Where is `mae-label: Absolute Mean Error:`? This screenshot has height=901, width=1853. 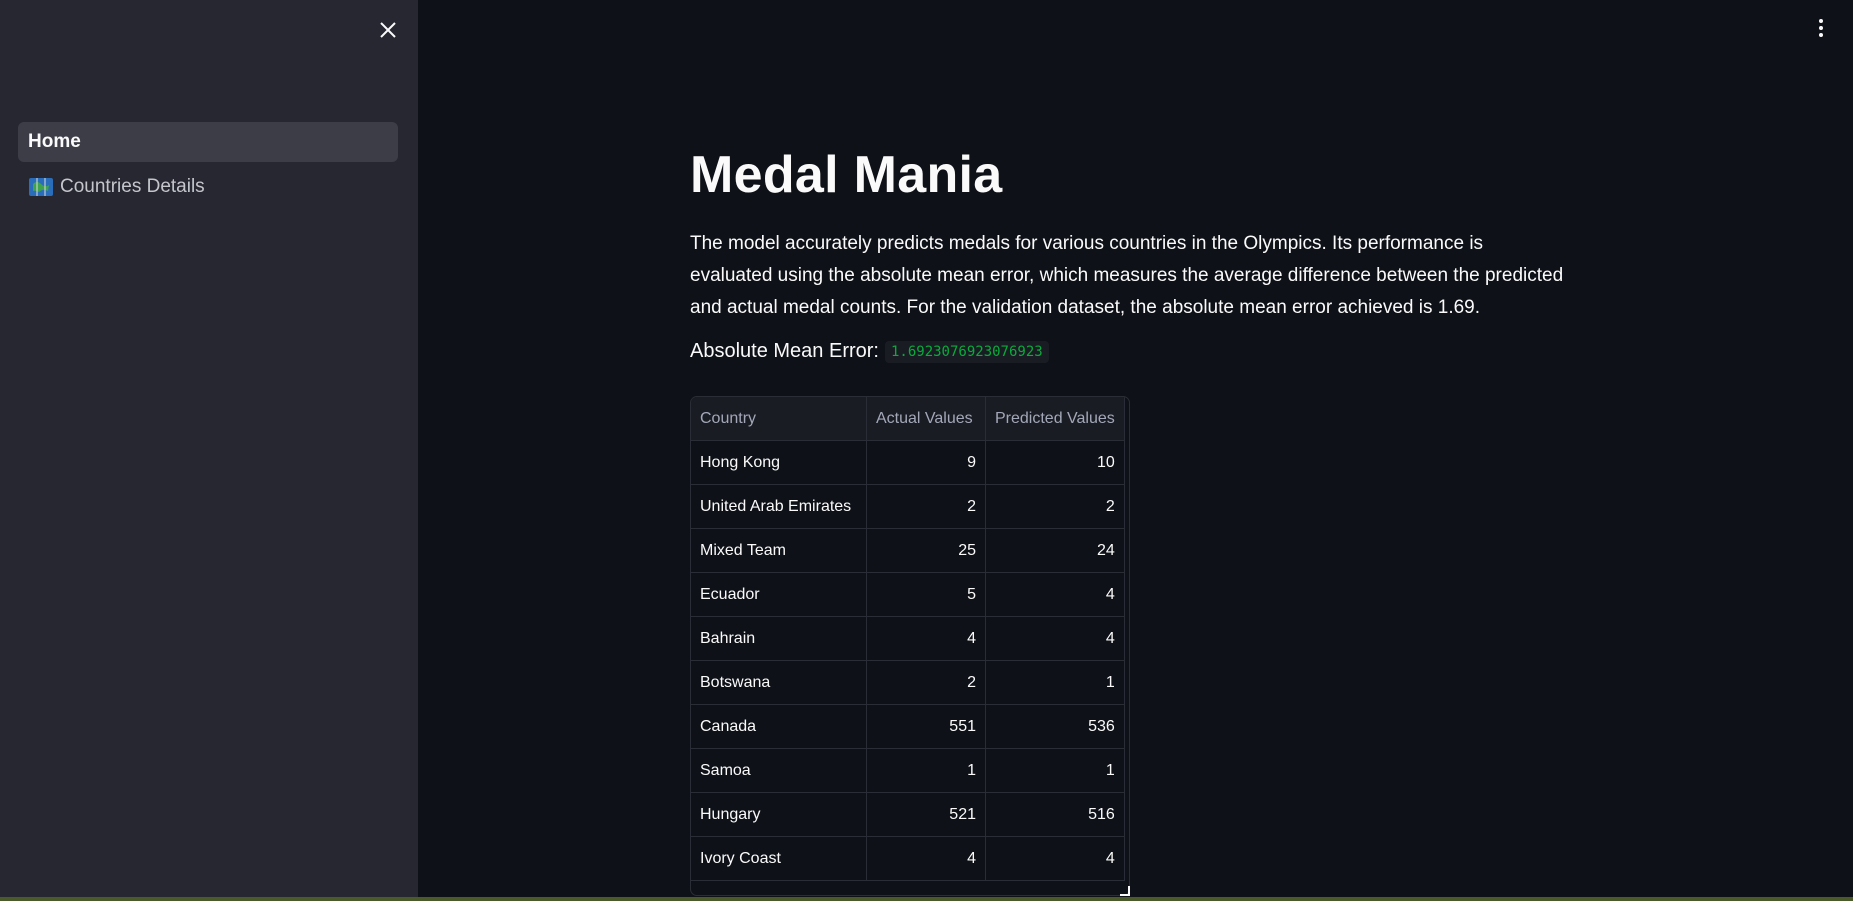
mae-label: Absolute Mean Error: is located at coordinates (784, 351).